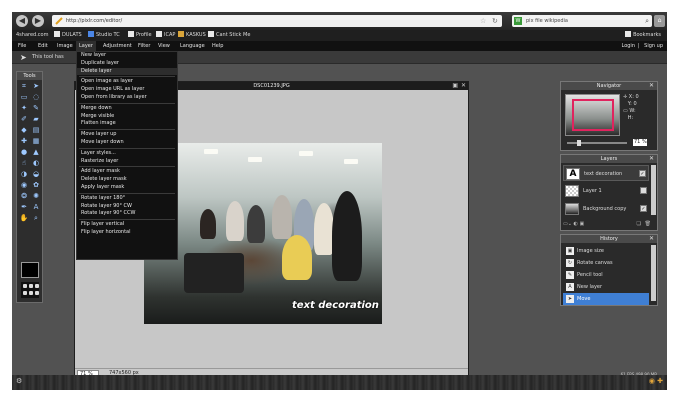 This screenshot has width=678, height=400. Describe the element at coordinates (36, 196) in the screenshot. I see `pinch-tool-icon: ✺` at that location.